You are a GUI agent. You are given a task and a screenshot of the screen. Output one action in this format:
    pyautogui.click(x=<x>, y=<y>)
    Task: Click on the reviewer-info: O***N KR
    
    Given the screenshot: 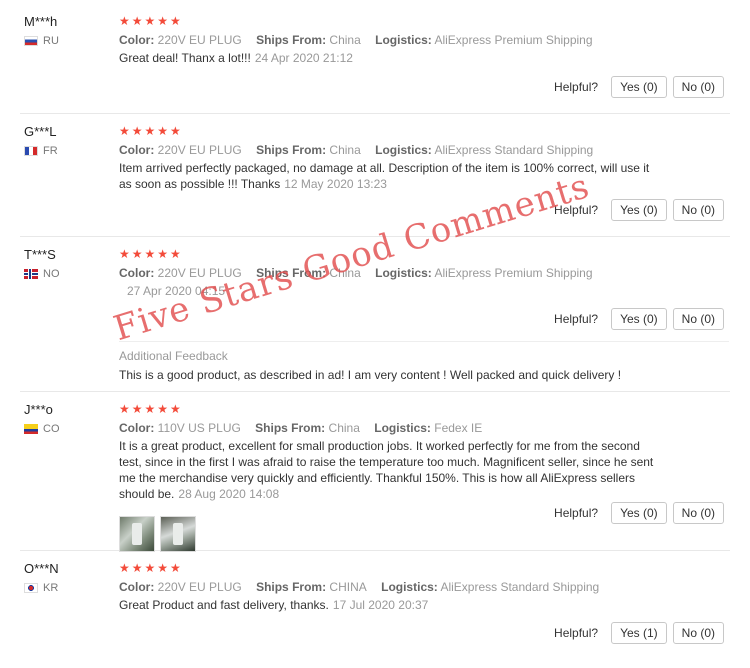 What is the action you would take?
    pyautogui.click(x=69, y=577)
    